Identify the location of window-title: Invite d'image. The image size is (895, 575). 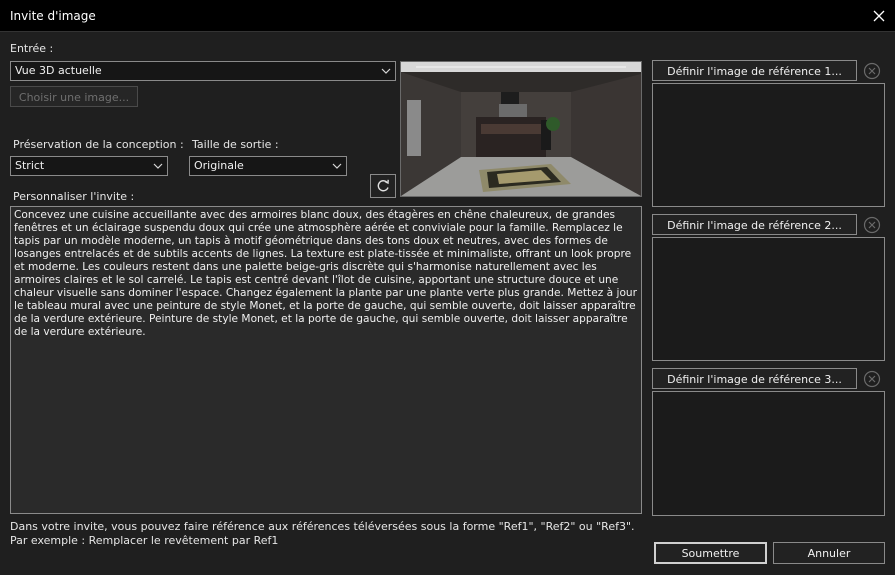
(53, 16).